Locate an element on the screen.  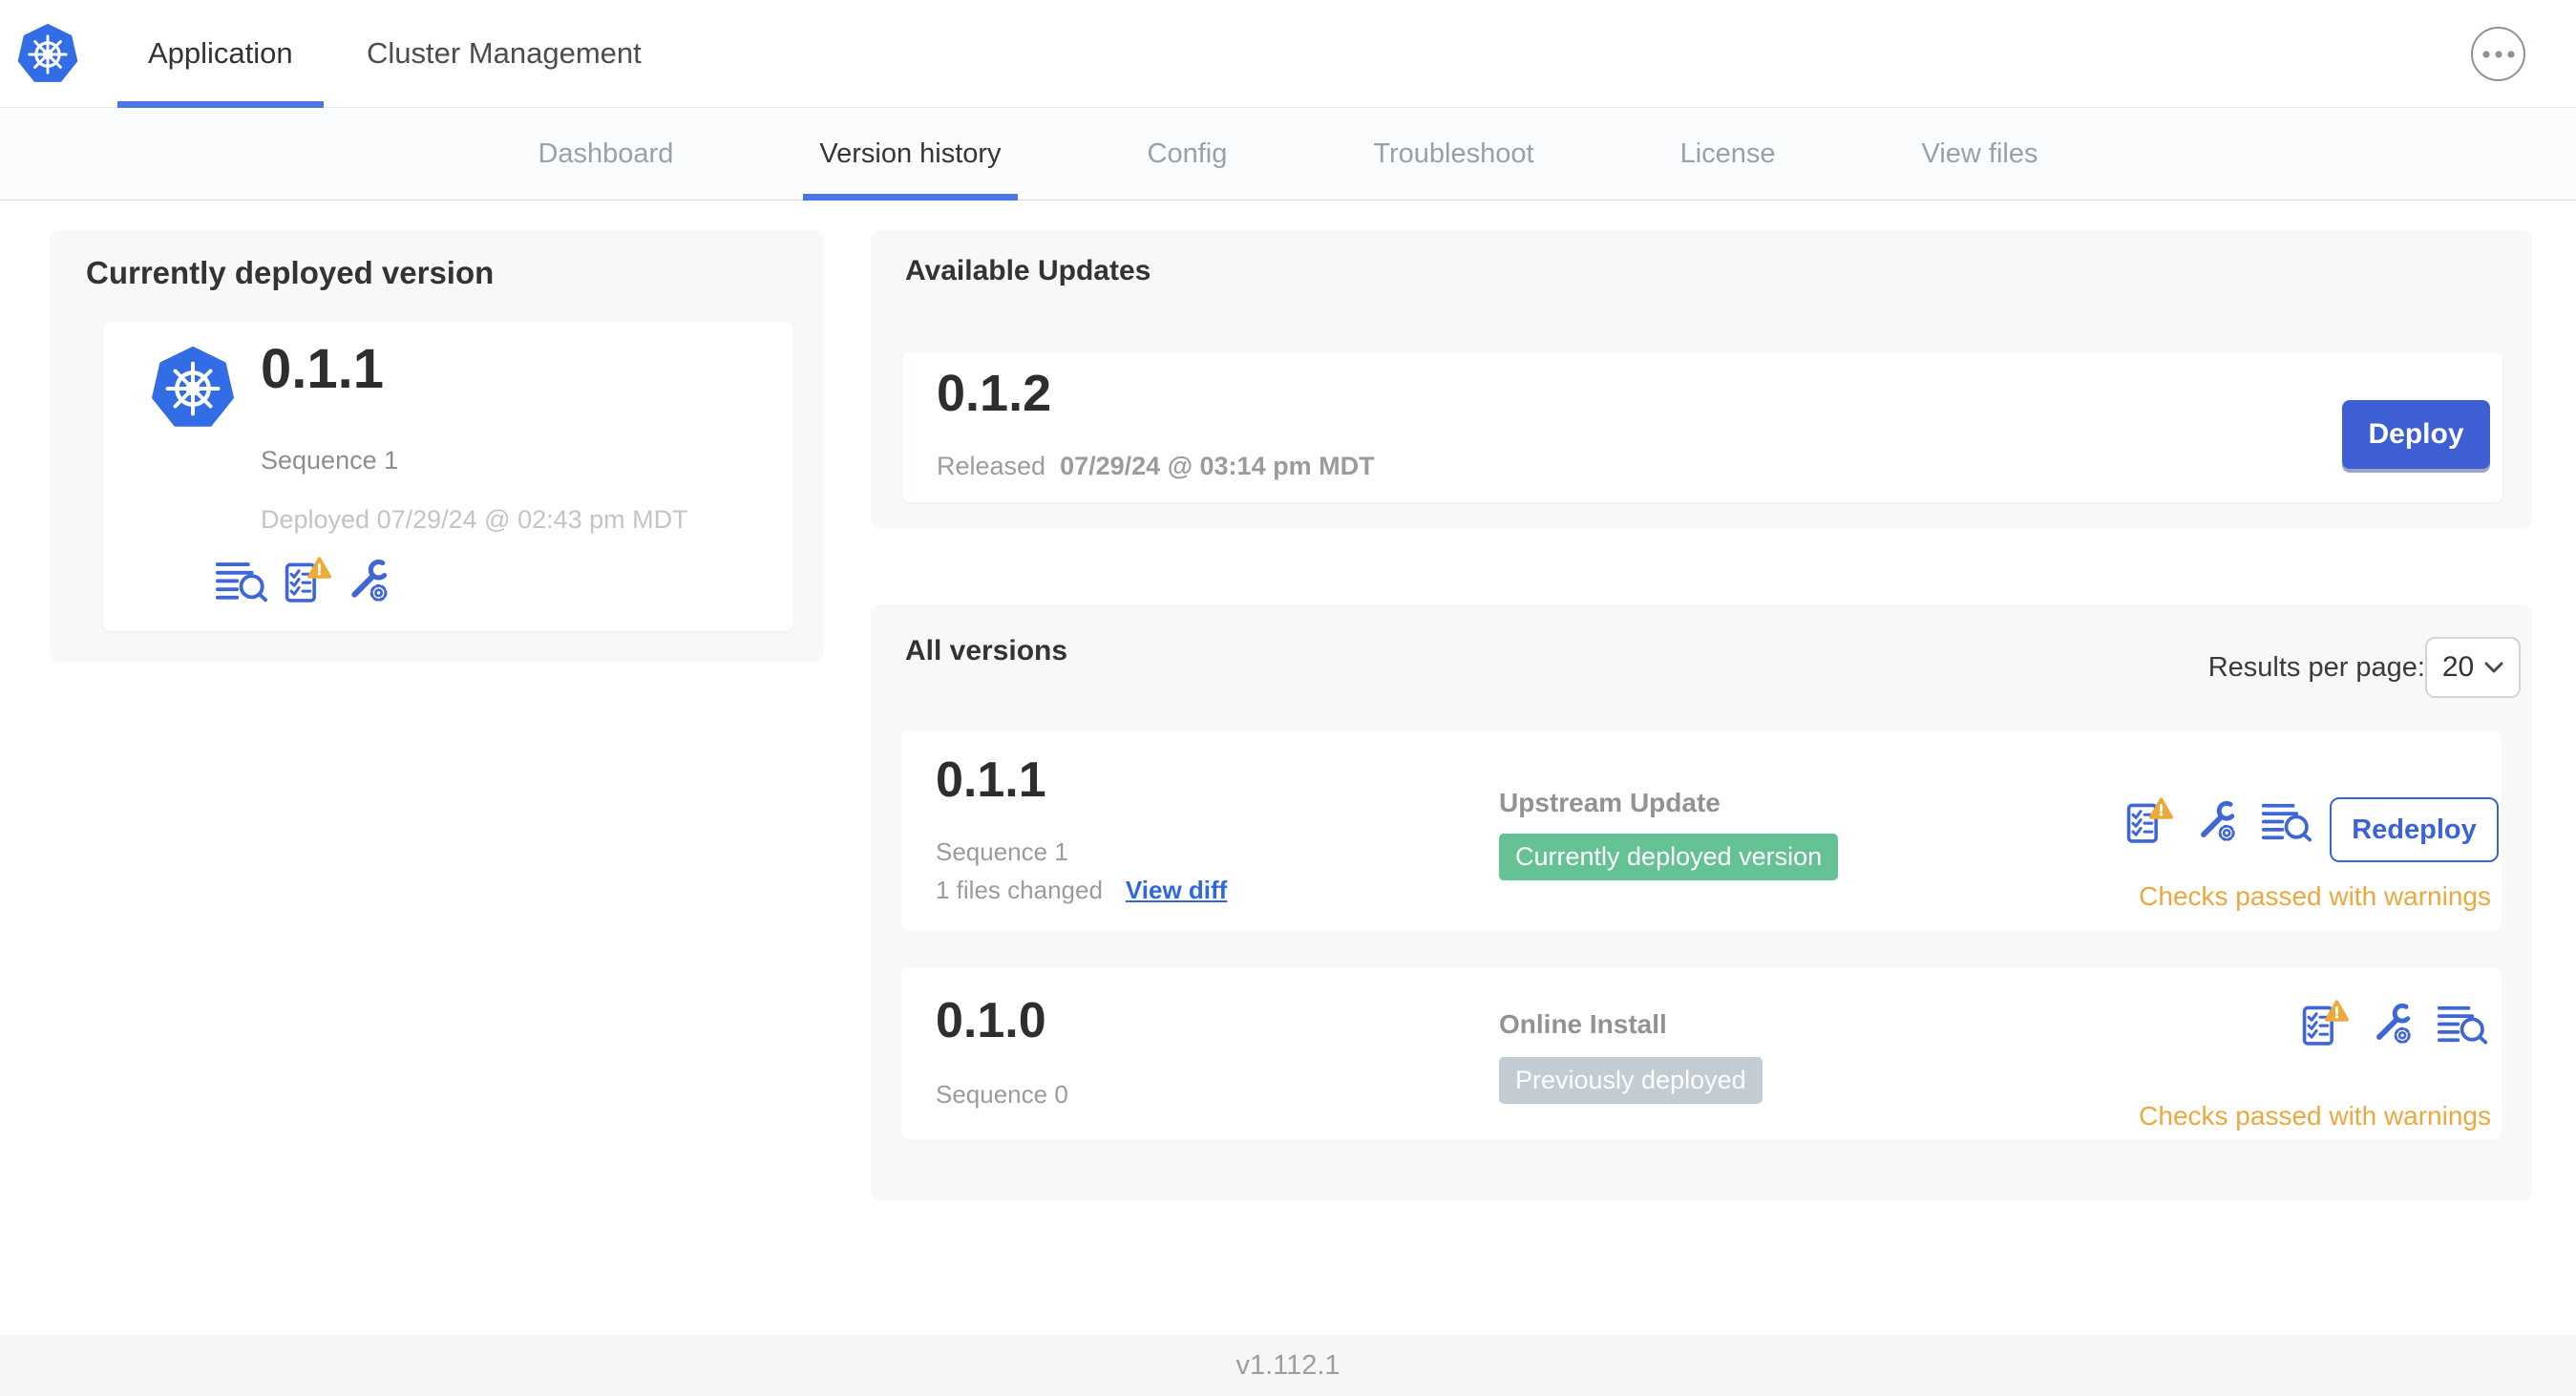
available-updates-title: Available Updates is located at coordinates (1028, 270).